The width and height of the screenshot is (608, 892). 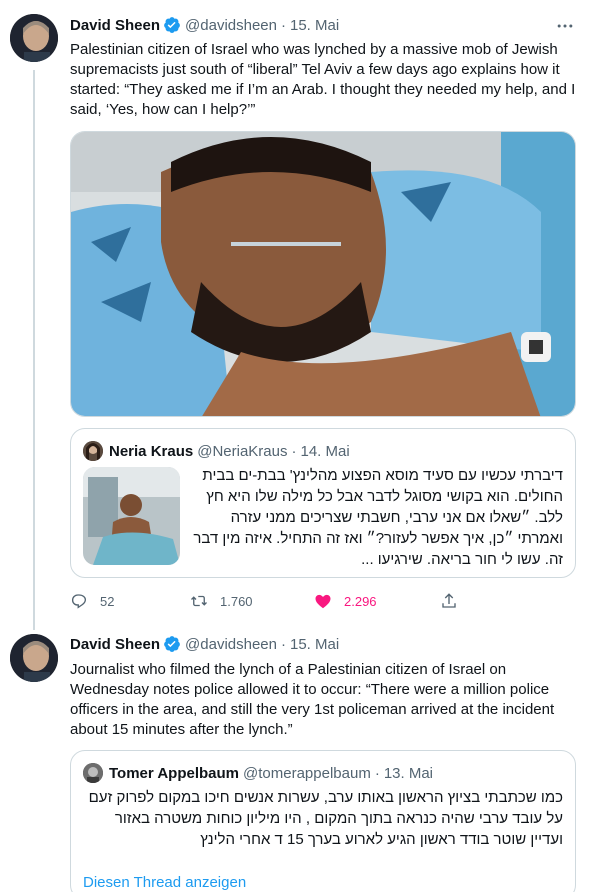 What do you see at coordinates (131, 516) in the screenshot?
I see `quoted-tweet-thumbnail` at bounding box center [131, 516].